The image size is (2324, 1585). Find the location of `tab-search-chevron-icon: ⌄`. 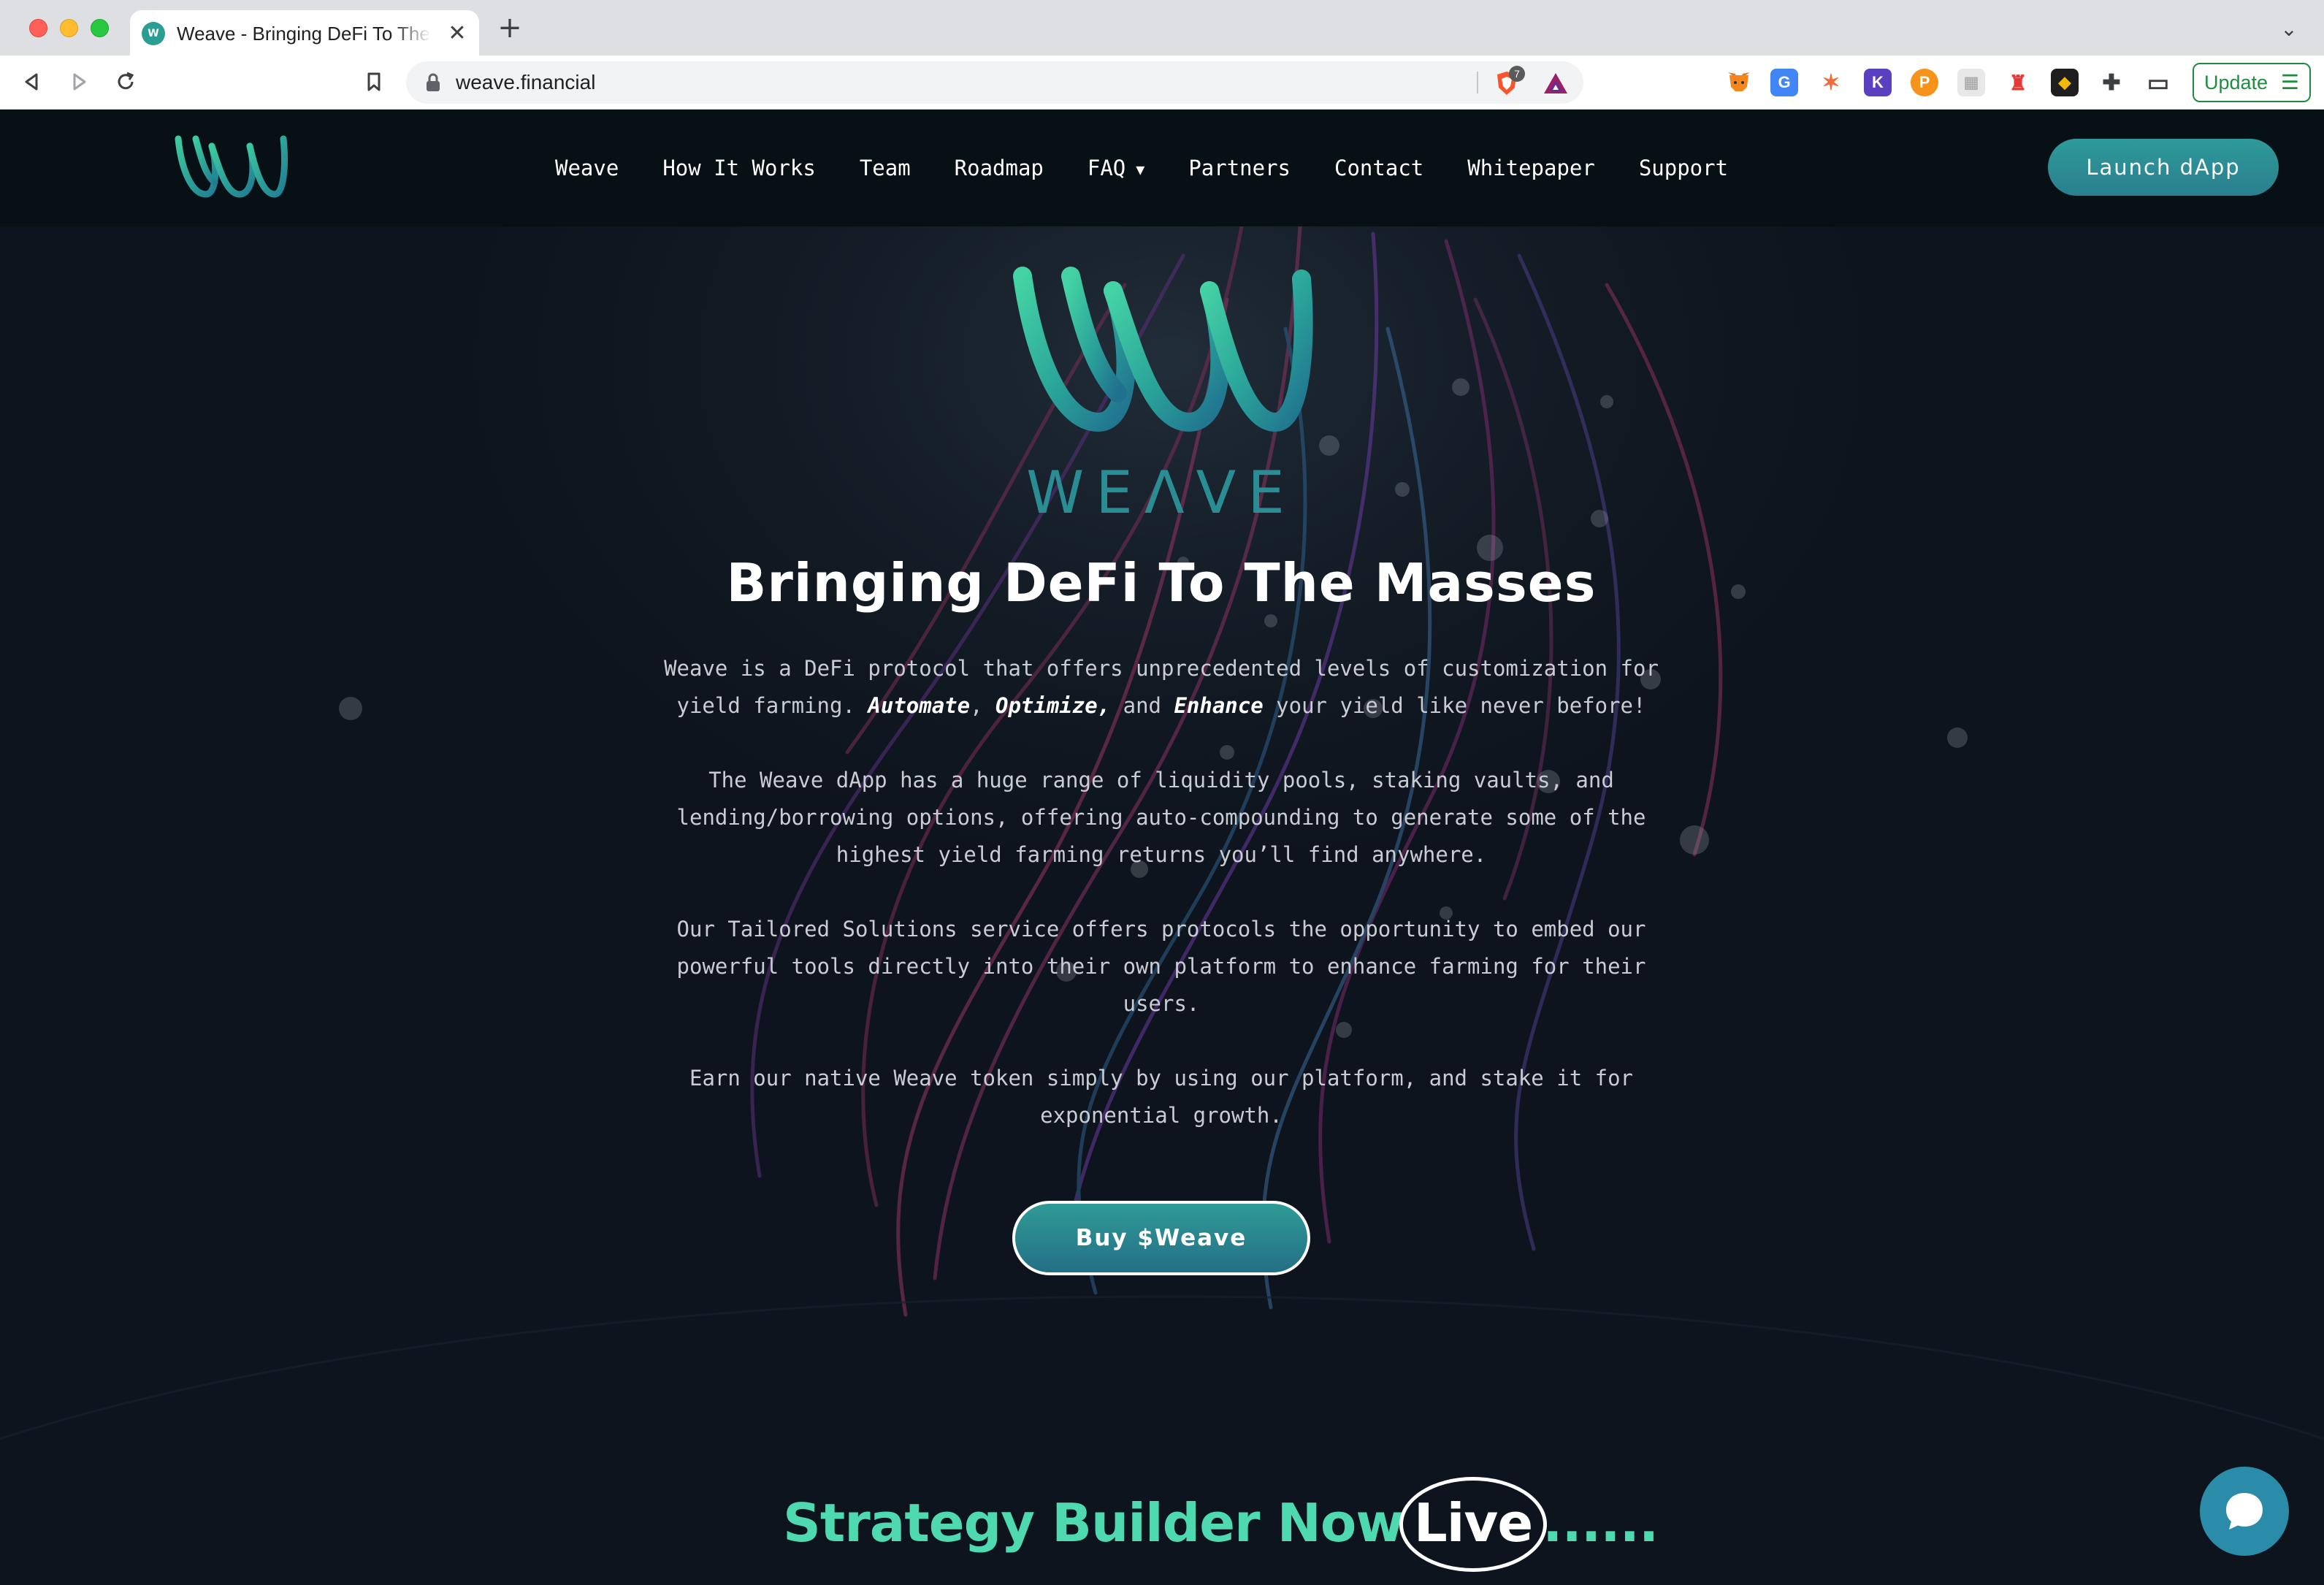

tab-search-chevron-icon: ⌄ is located at coordinates (2289, 29).